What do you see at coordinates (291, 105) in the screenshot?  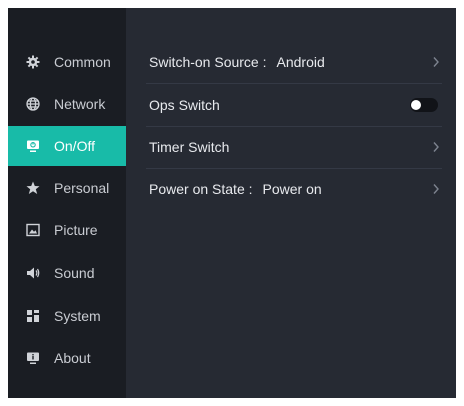 I see `ops-switch-row: Ops Switch` at bounding box center [291, 105].